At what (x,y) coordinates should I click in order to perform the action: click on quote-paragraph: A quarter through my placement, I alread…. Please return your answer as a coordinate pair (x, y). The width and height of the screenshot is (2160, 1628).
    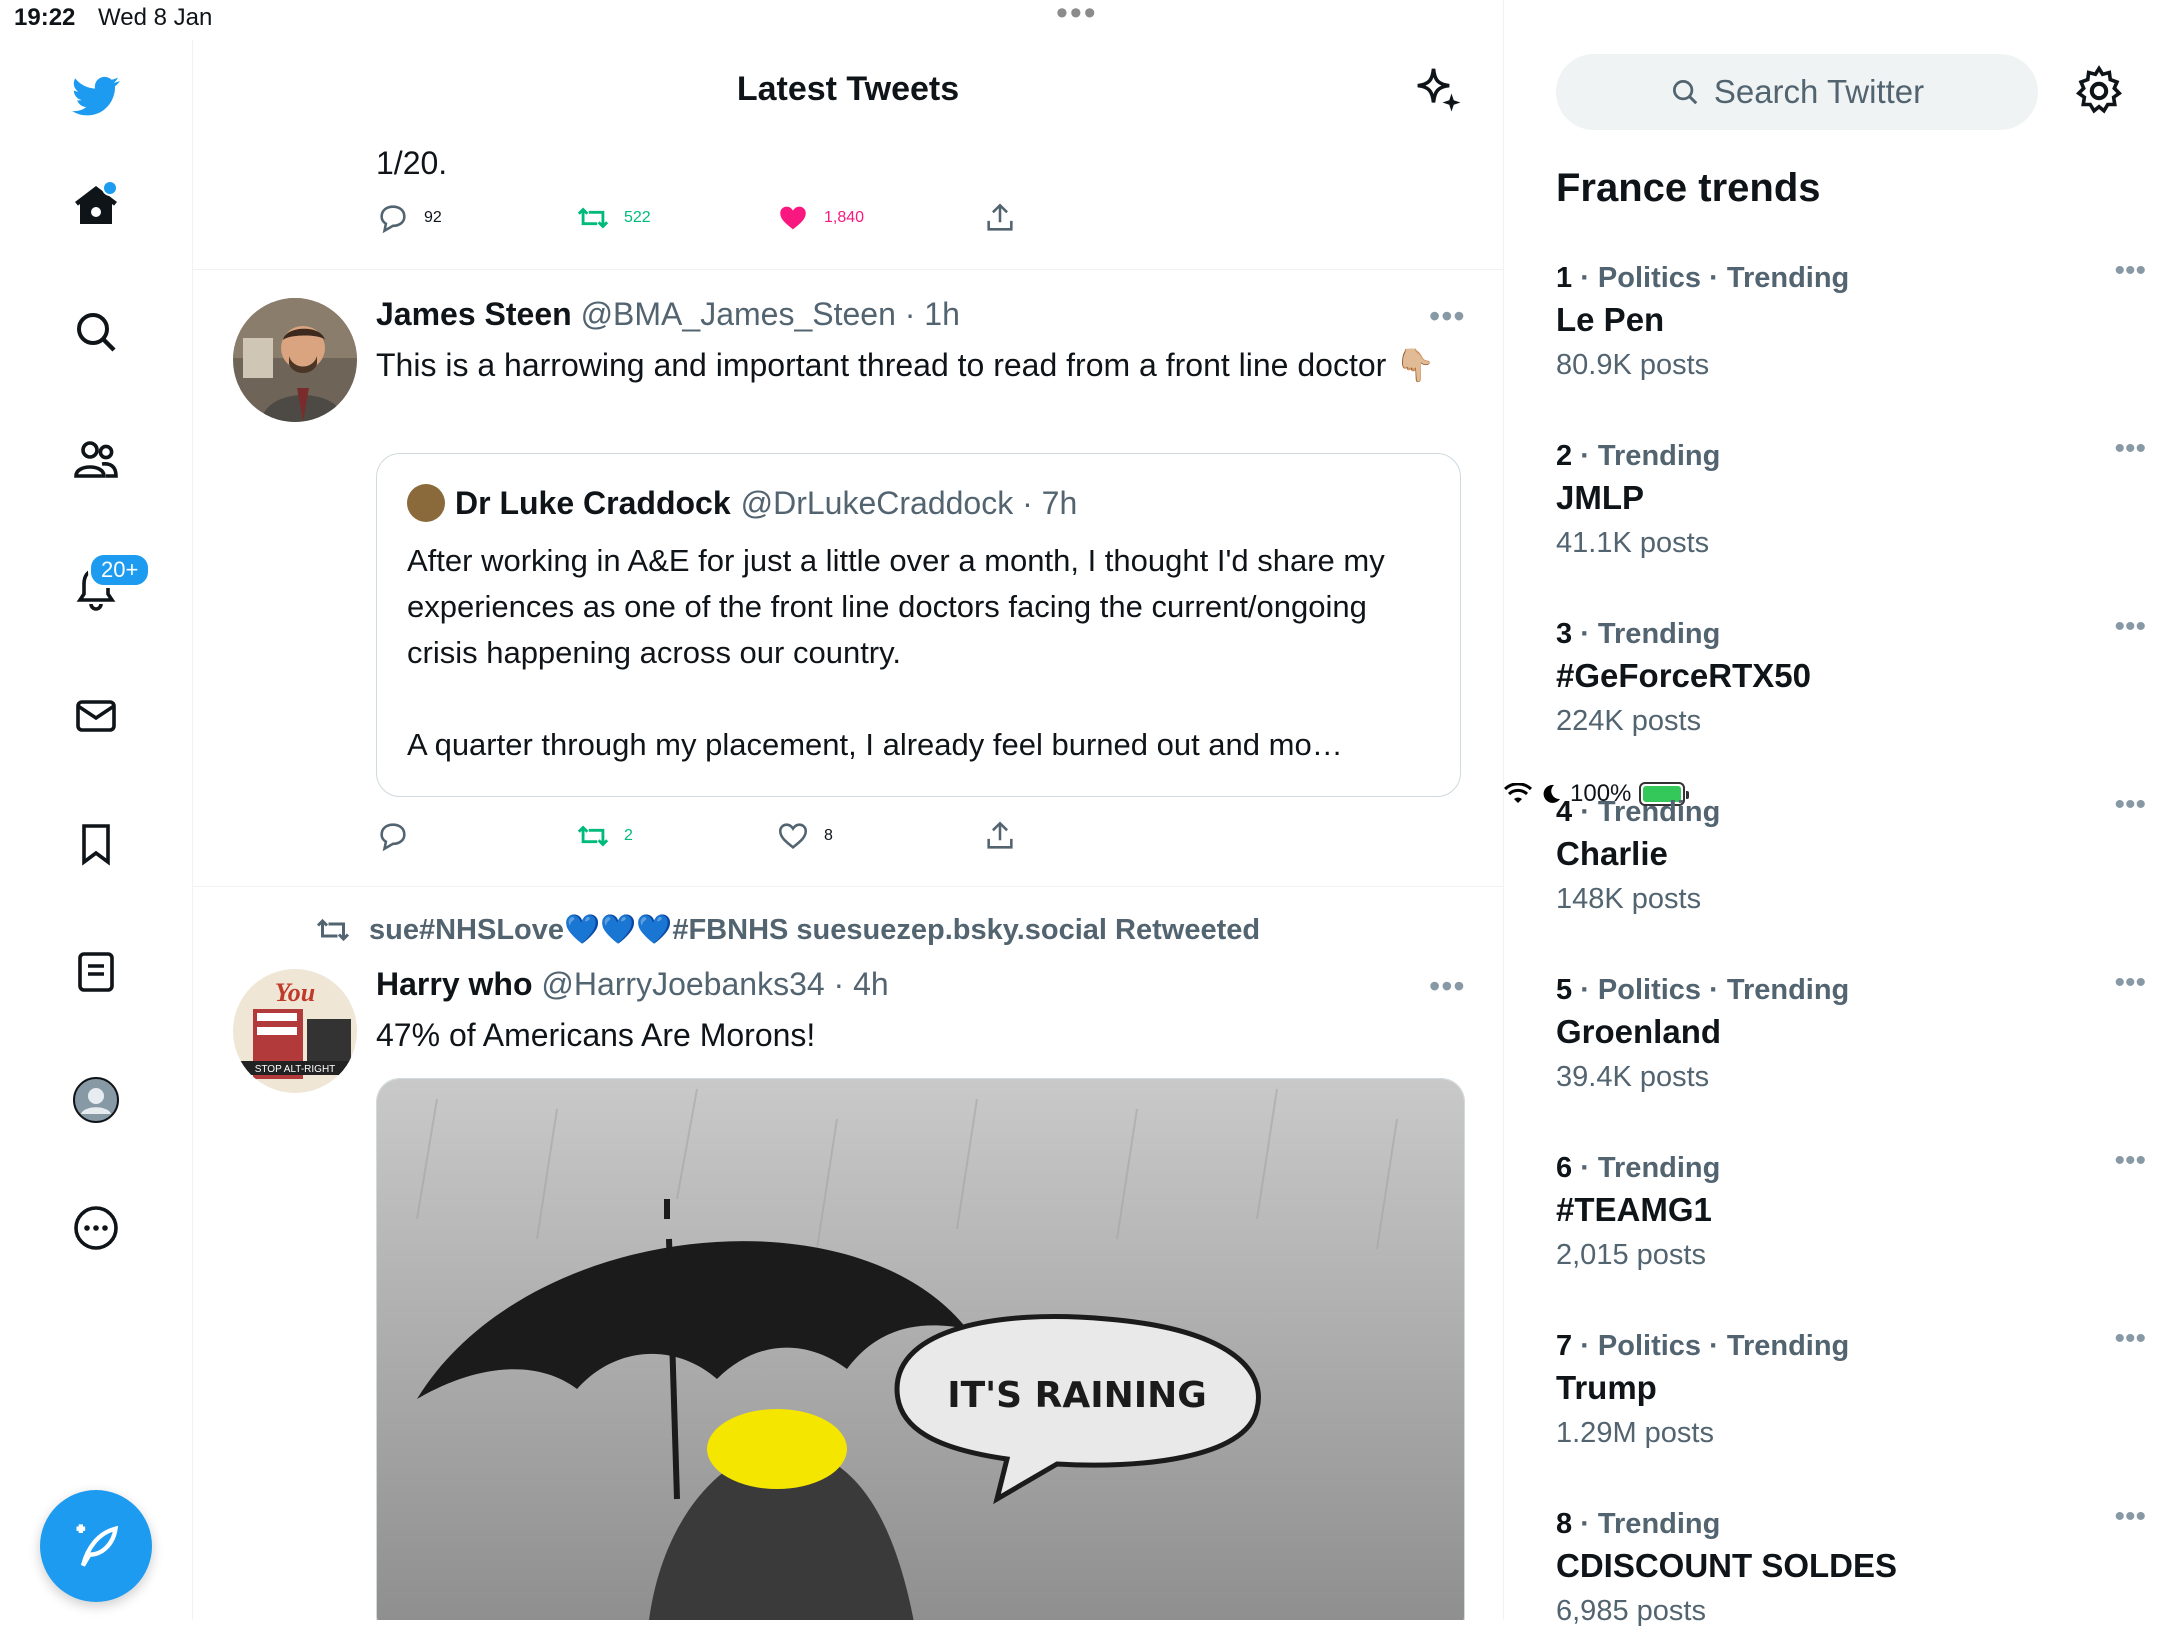
    Looking at the image, I should click on (875, 744).